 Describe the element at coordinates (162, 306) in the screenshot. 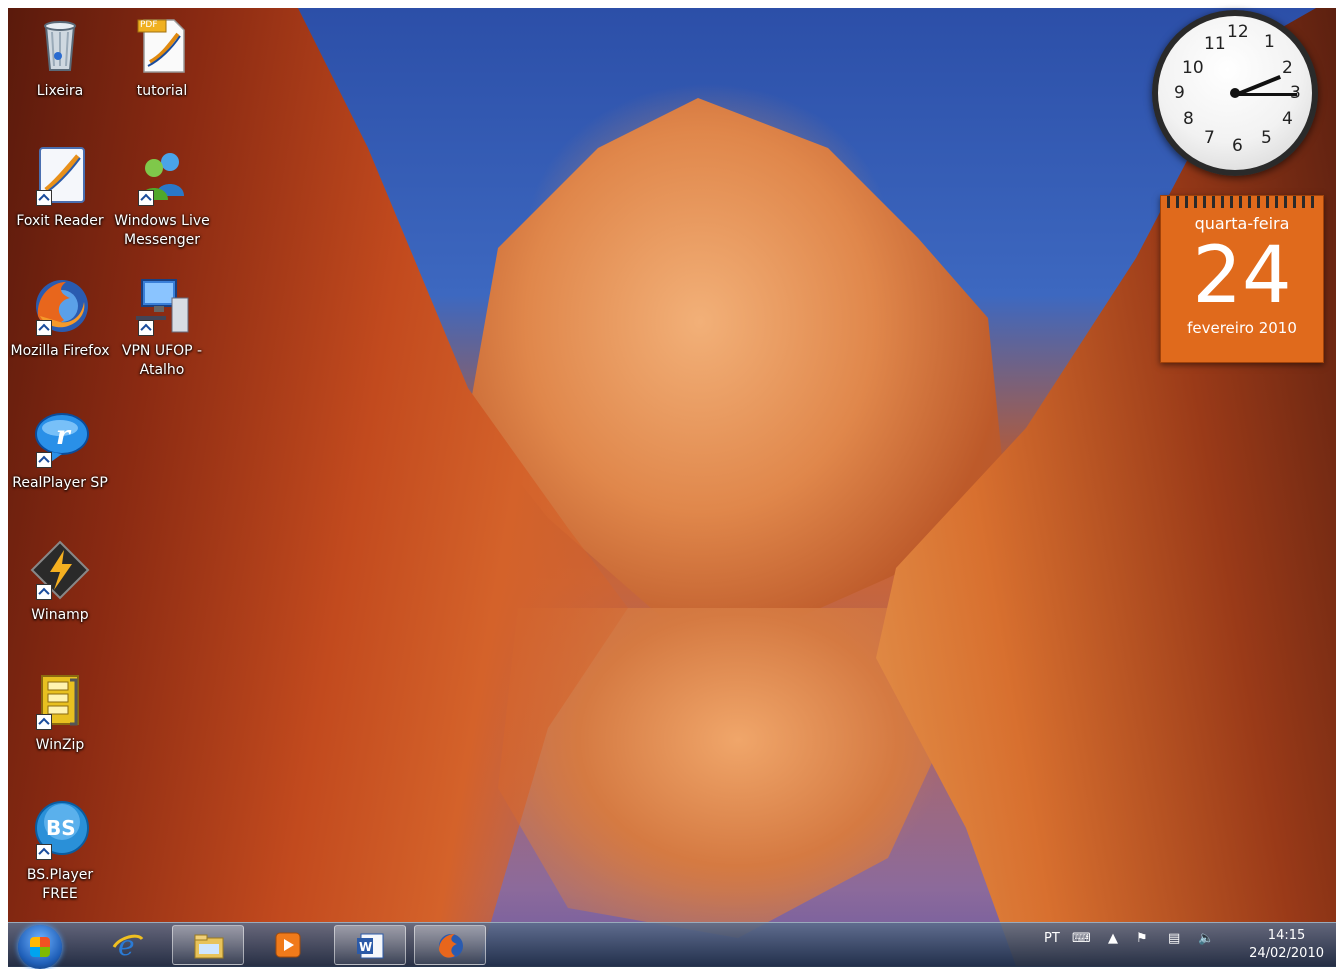

I see `network-computer-icon` at that location.